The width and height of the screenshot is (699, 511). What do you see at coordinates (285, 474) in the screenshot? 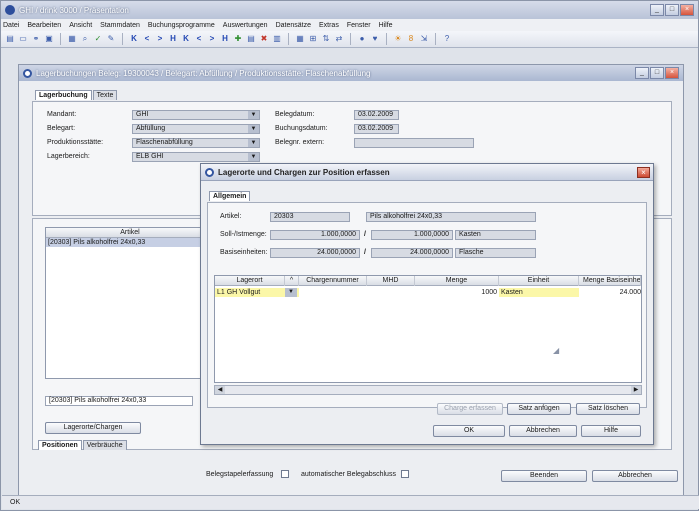
I see `belegstapel-checkbox` at bounding box center [285, 474].